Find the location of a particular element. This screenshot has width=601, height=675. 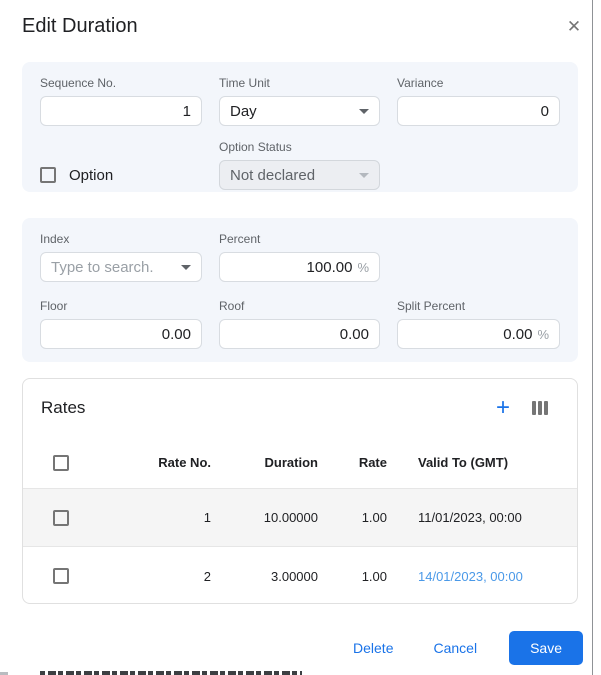

option-label: Option is located at coordinates (91, 175).